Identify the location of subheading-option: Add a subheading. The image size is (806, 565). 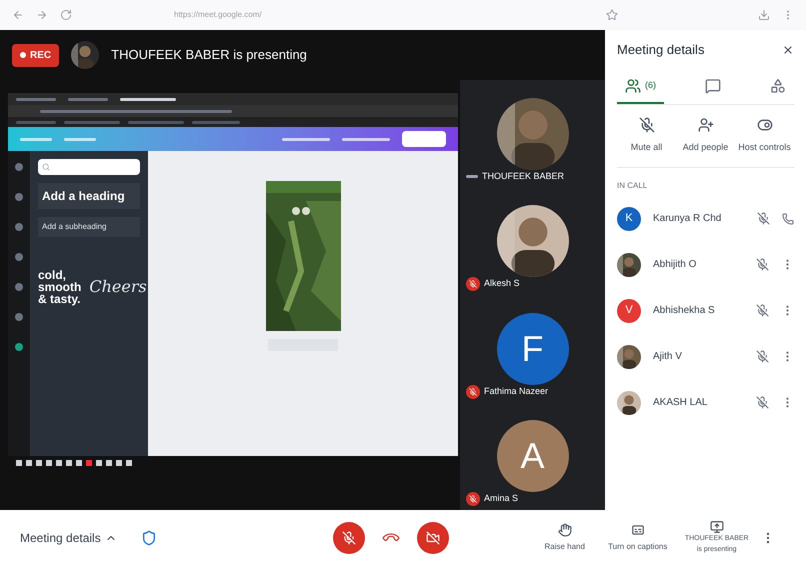
(89, 227).